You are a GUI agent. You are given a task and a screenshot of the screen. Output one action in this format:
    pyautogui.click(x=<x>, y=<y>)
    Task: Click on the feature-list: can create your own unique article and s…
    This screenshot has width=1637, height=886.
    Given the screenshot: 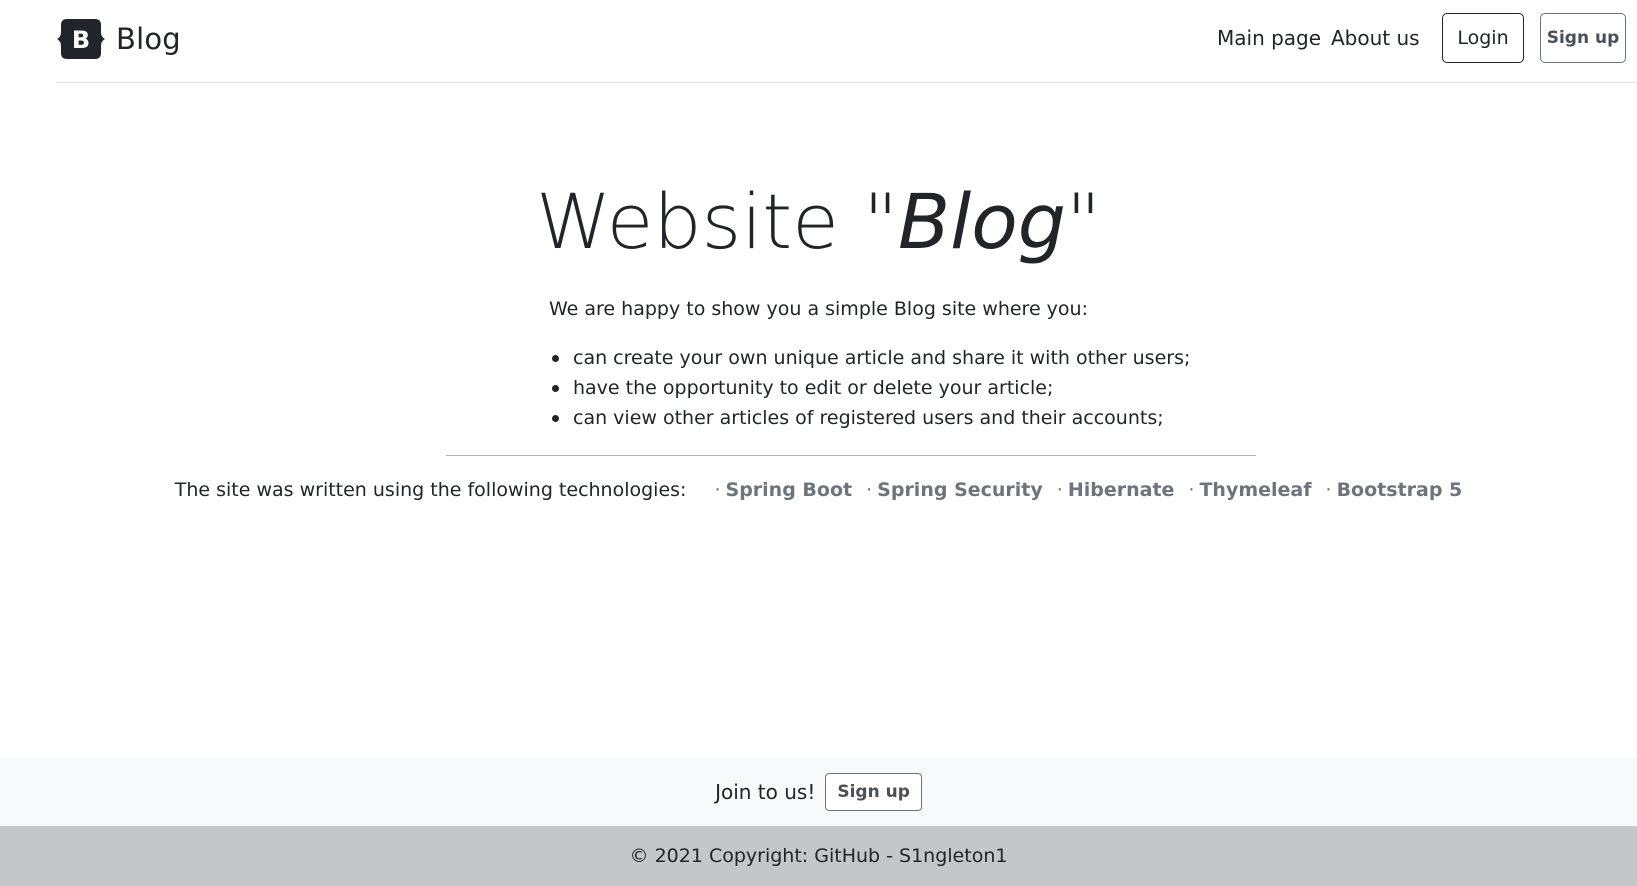 What is the action you would take?
    pyautogui.click(x=871, y=388)
    